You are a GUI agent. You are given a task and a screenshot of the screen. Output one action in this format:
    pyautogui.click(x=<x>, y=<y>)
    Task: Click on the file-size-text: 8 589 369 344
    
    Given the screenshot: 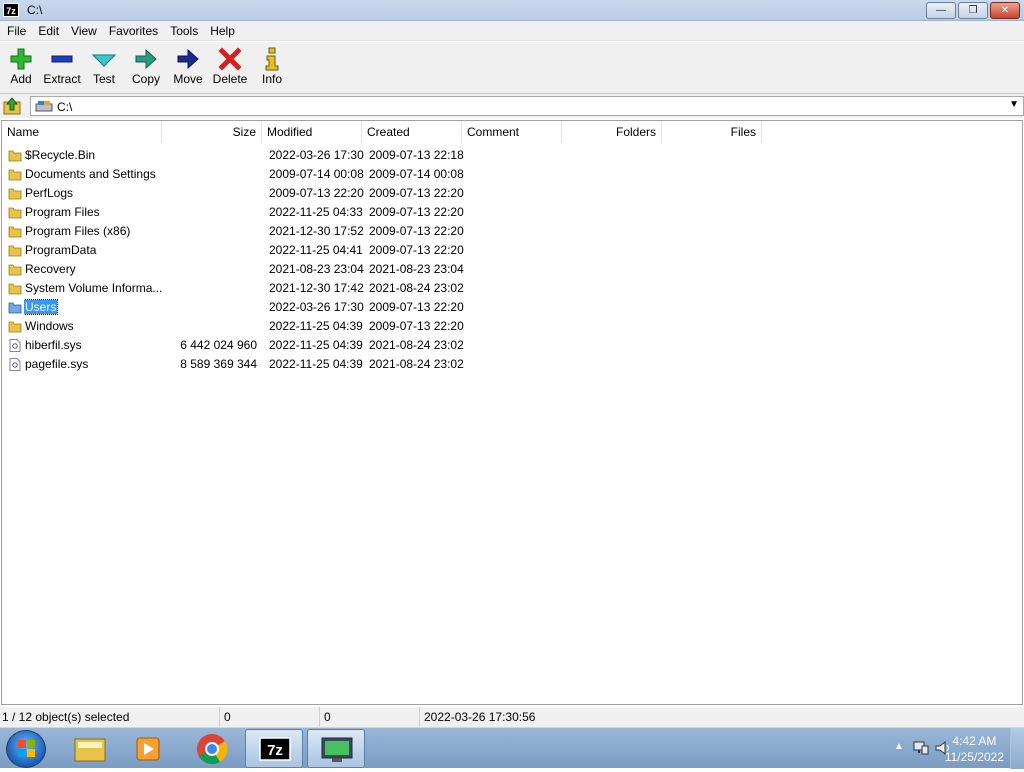 What is the action you would take?
    pyautogui.click(x=218, y=364)
    